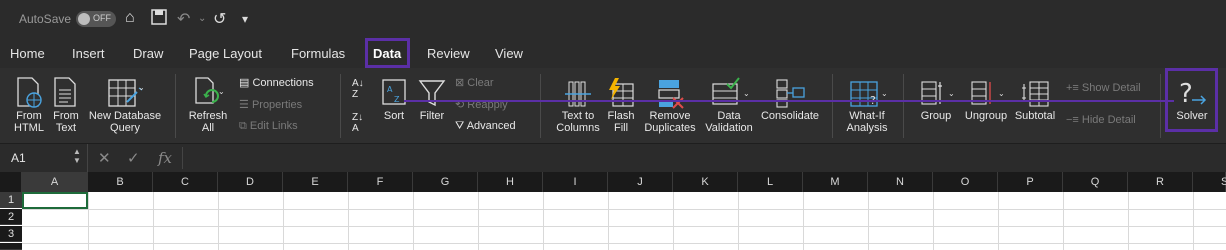 Image resolution: width=1226 pixels, height=250 pixels. I want to click on flash-fill-button: Flash Fill, so click(621, 105).